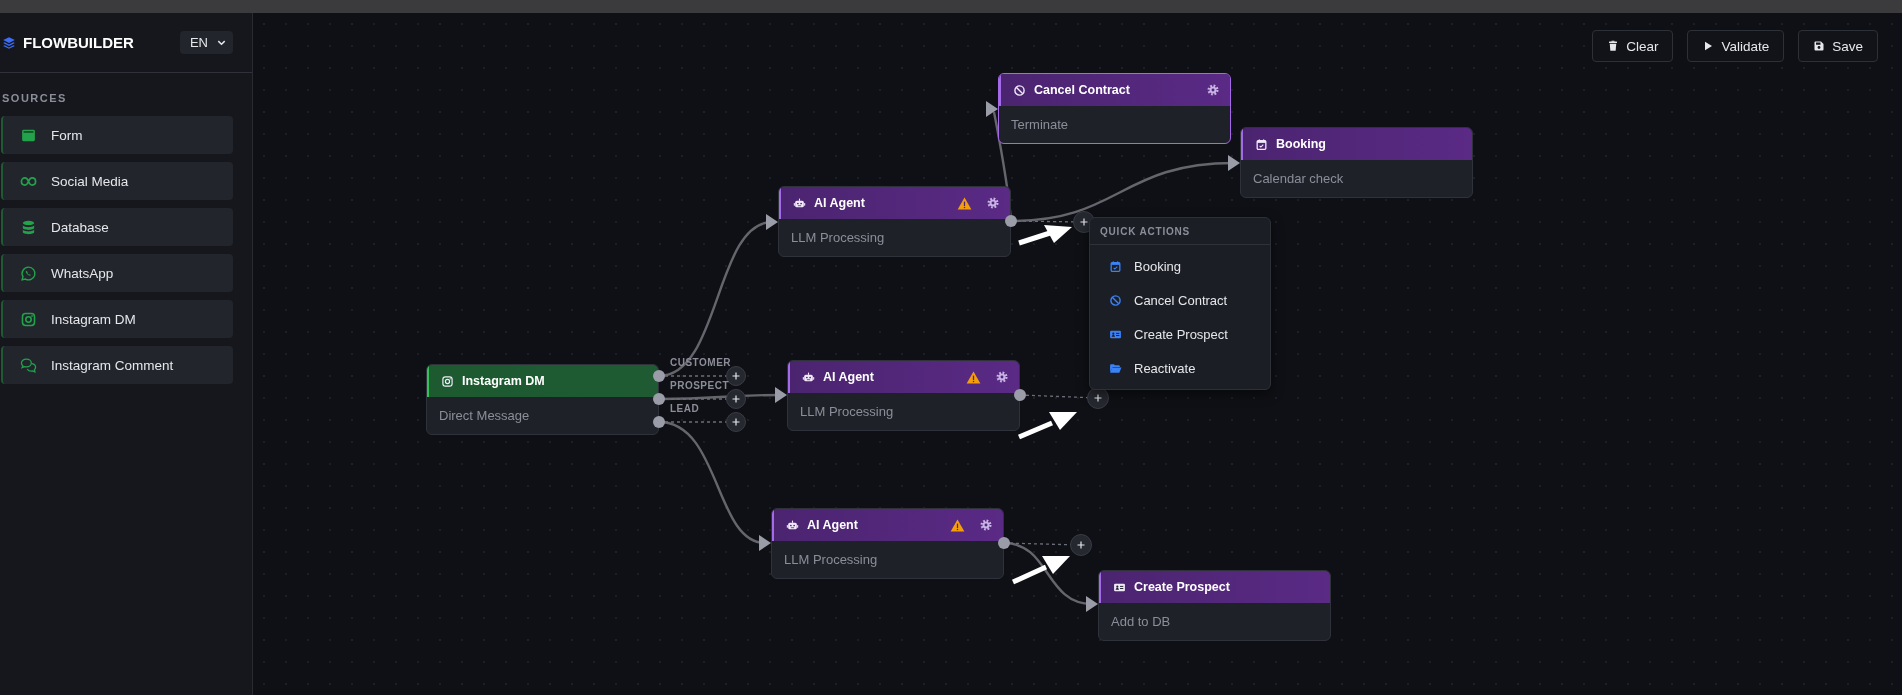 Image resolution: width=1902 pixels, height=695 pixels. What do you see at coordinates (1040, 124) in the screenshot?
I see `node-subtitle: Terminate` at bounding box center [1040, 124].